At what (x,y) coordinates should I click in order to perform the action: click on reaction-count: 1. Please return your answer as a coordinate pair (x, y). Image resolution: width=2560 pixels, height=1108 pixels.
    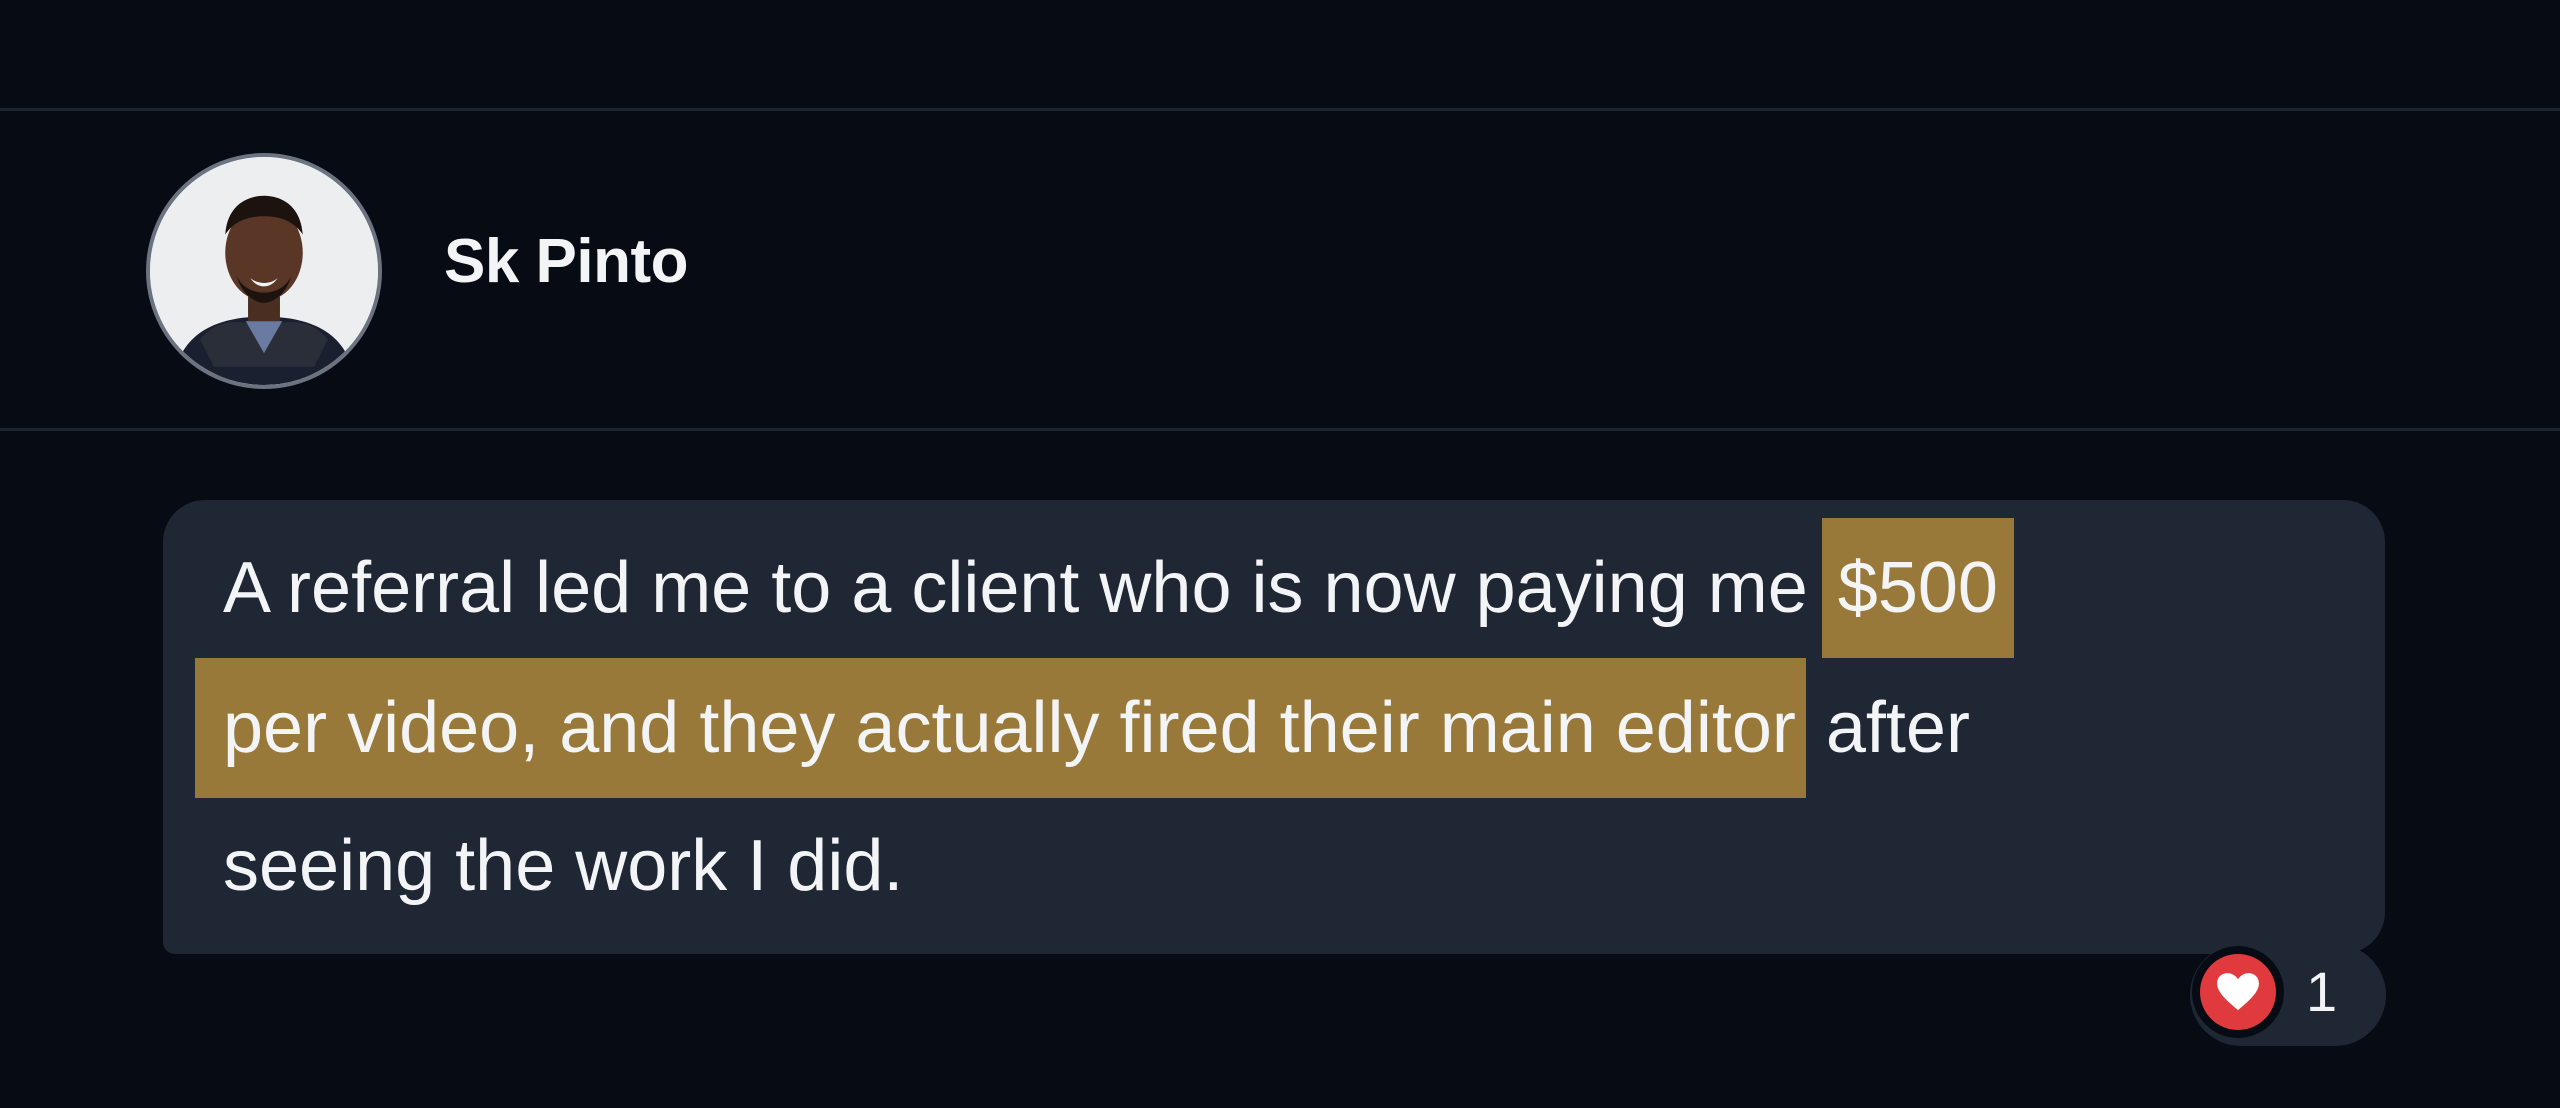
    Looking at the image, I should click on (2322, 991).